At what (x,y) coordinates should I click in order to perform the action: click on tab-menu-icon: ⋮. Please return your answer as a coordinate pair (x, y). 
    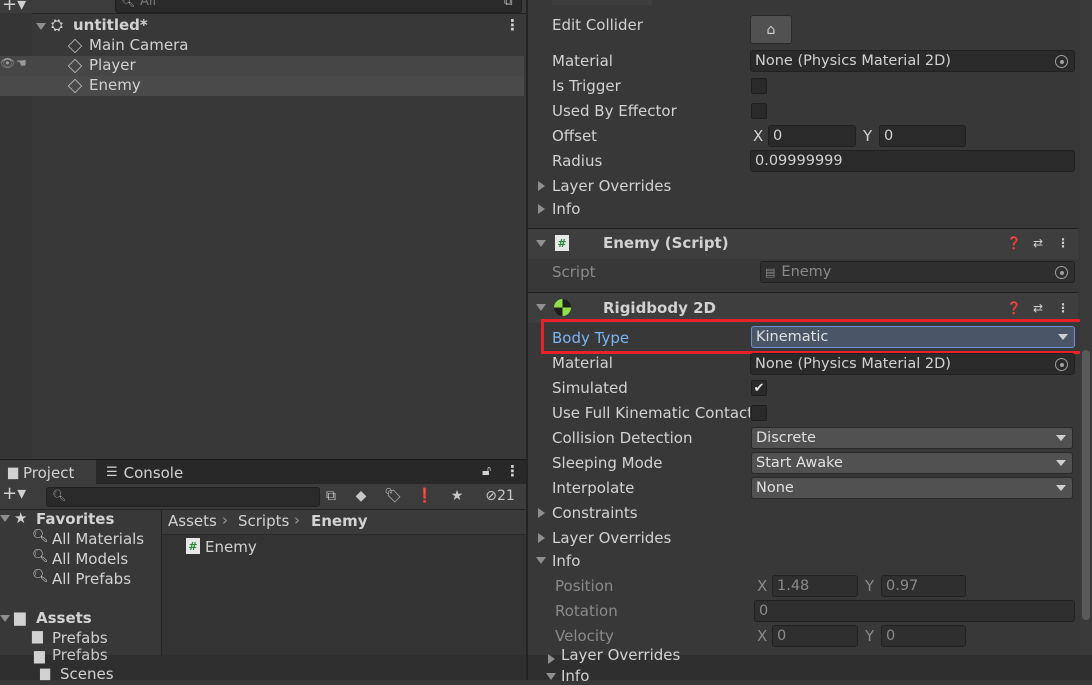
    Looking at the image, I should click on (512, 471).